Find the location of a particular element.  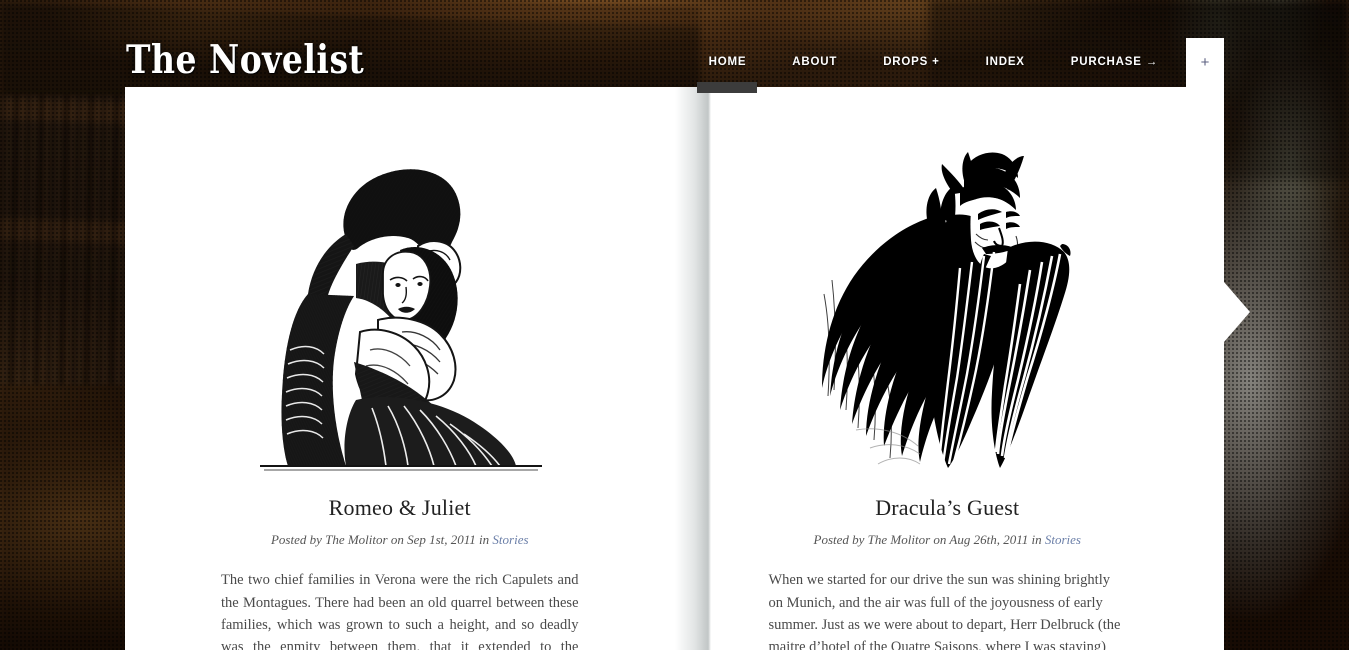

plus-icon: + is located at coordinates (1205, 62).